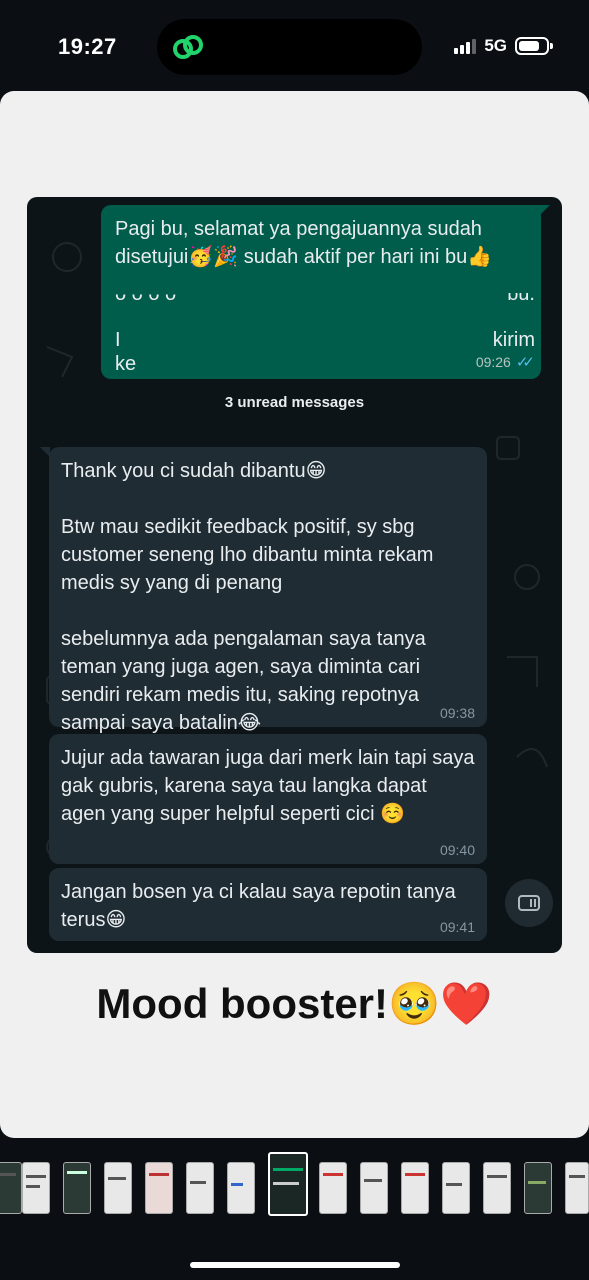 The height and width of the screenshot is (1280, 589). Describe the element at coordinates (495, 45) in the screenshot. I see `network-type: 5G` at that location.